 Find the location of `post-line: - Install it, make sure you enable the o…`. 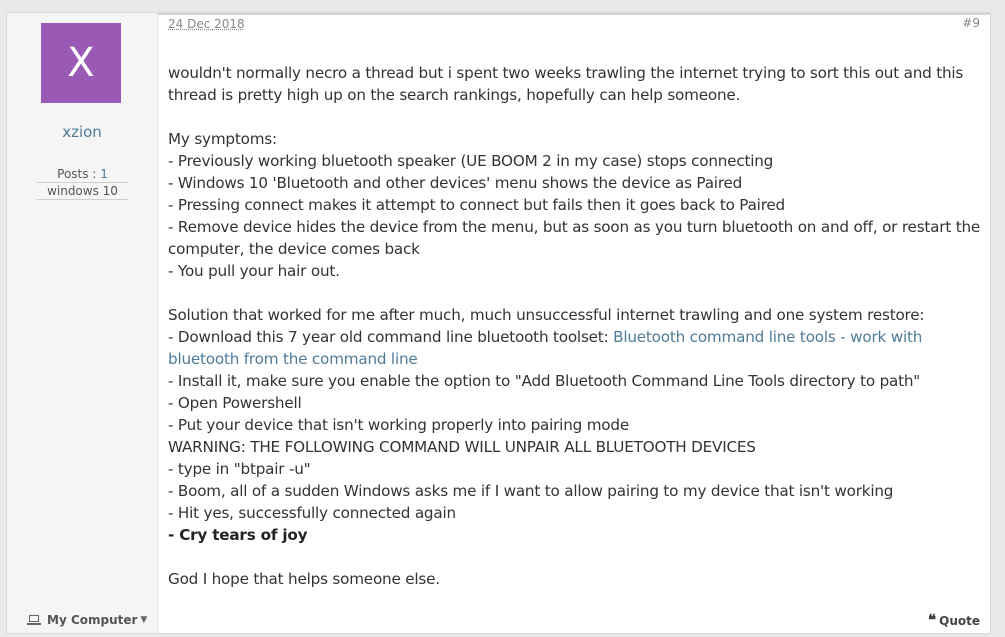

post-line: - Install it, make sure you enable the o… is located at coordinates (544, 381).